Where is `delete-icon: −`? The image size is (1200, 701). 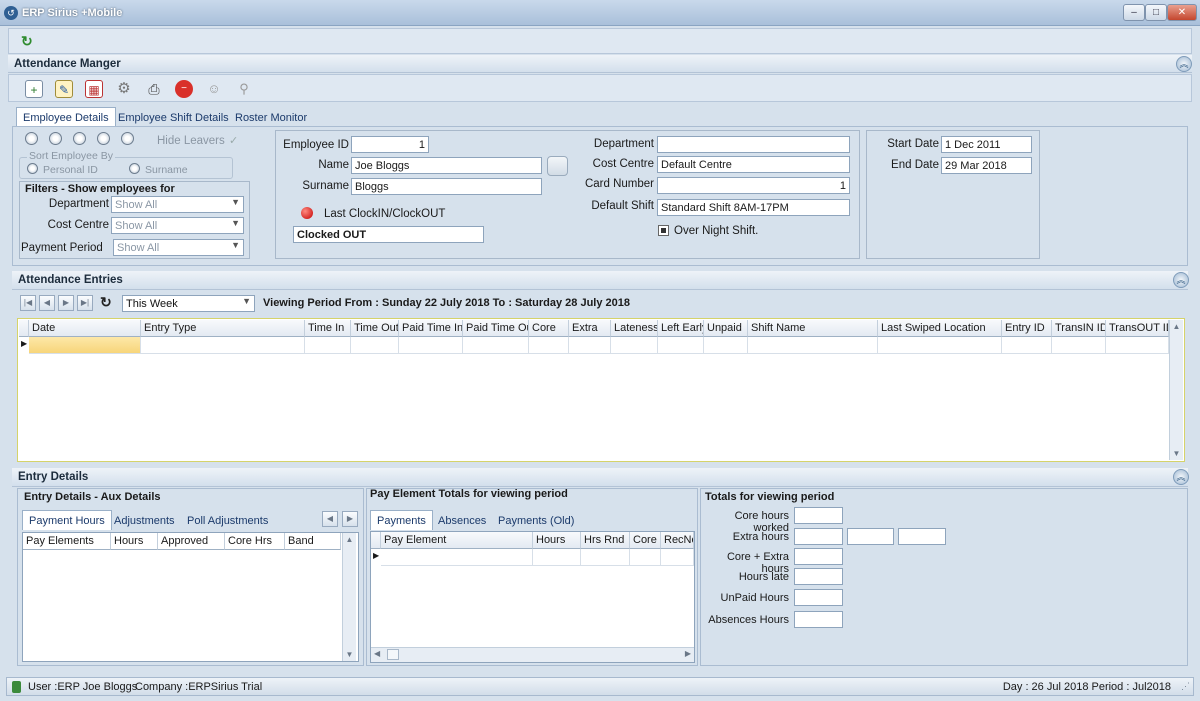
delete-icon: − is located at coordinates (184, 89).